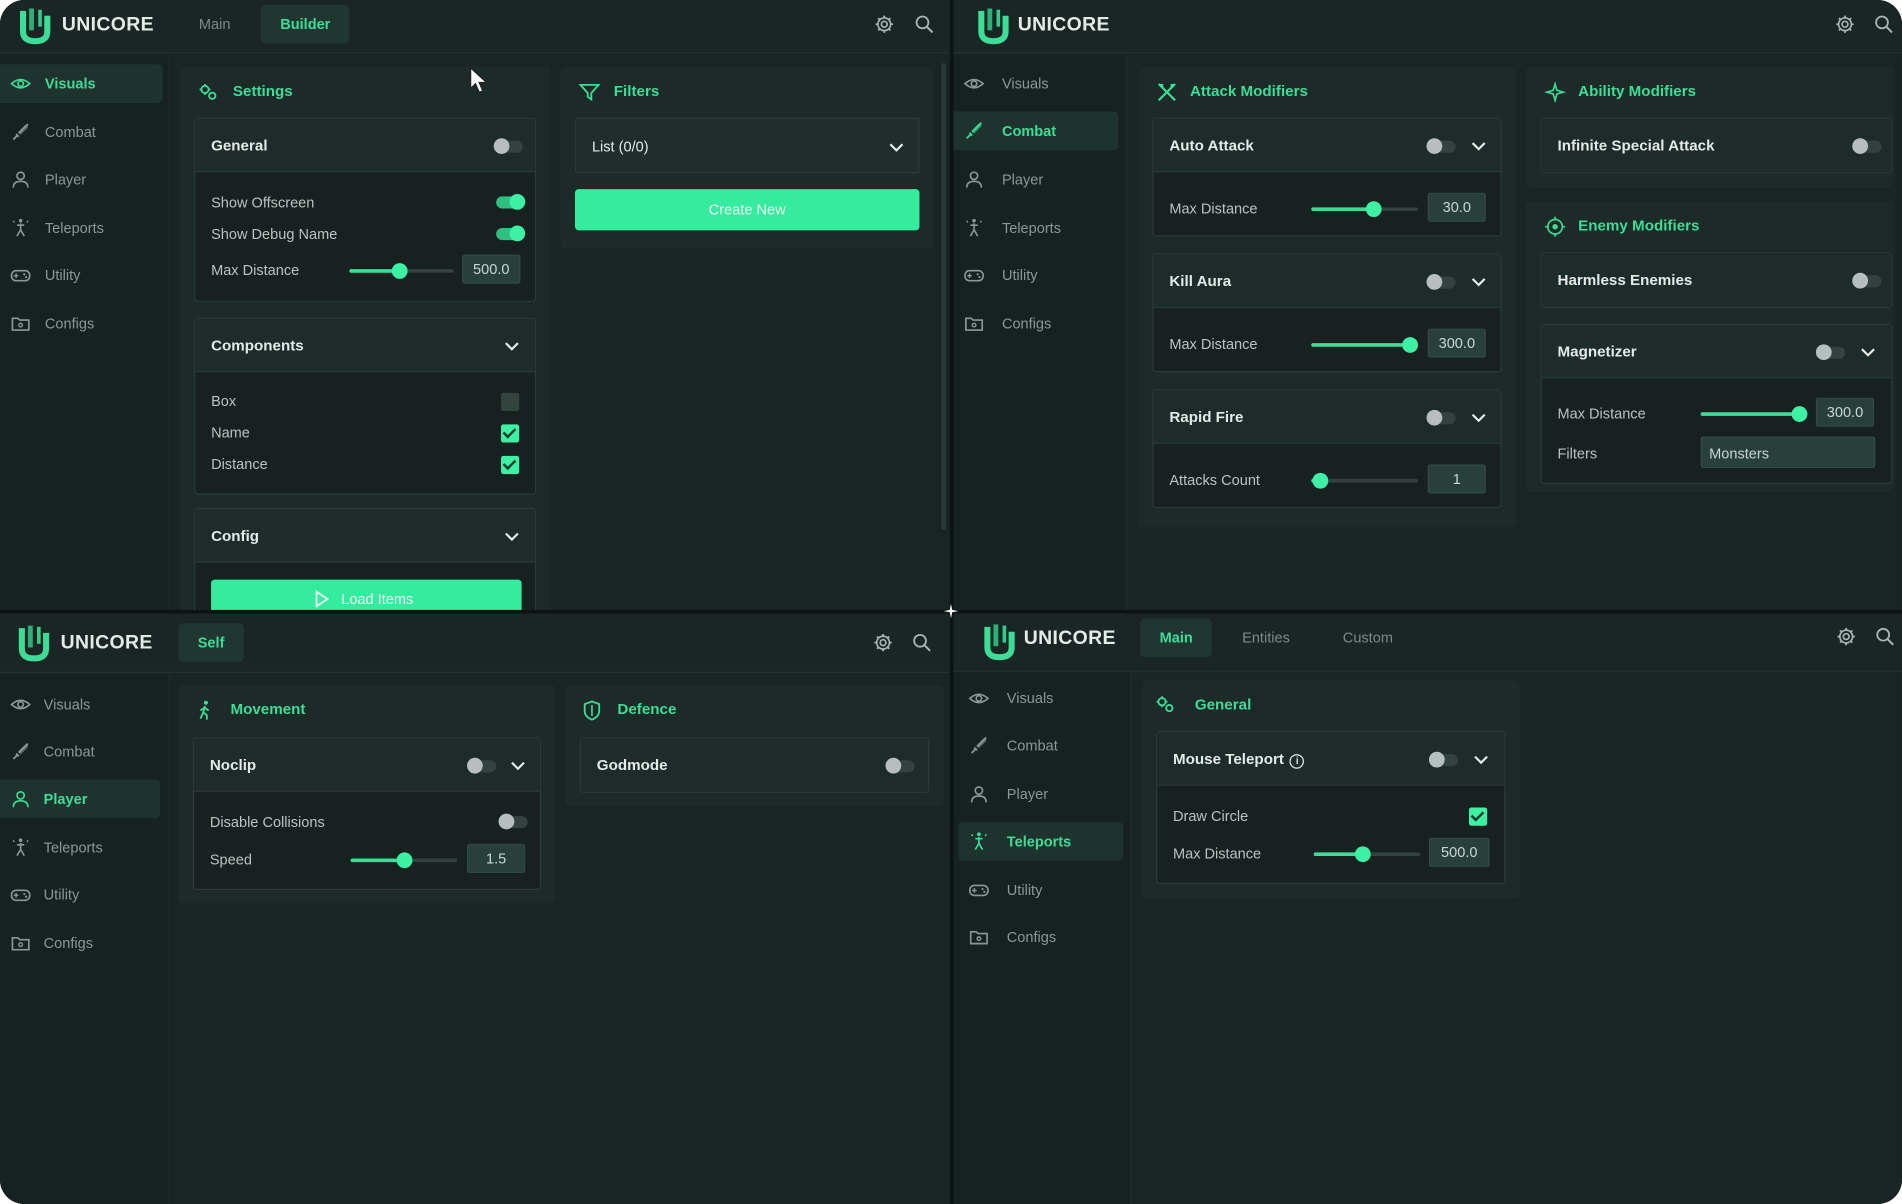 The image size is (1902, 1204). Describe the element at coordinates (1456, 207) in the screenshot. I see `max-distance-value: 30.0` at that location.